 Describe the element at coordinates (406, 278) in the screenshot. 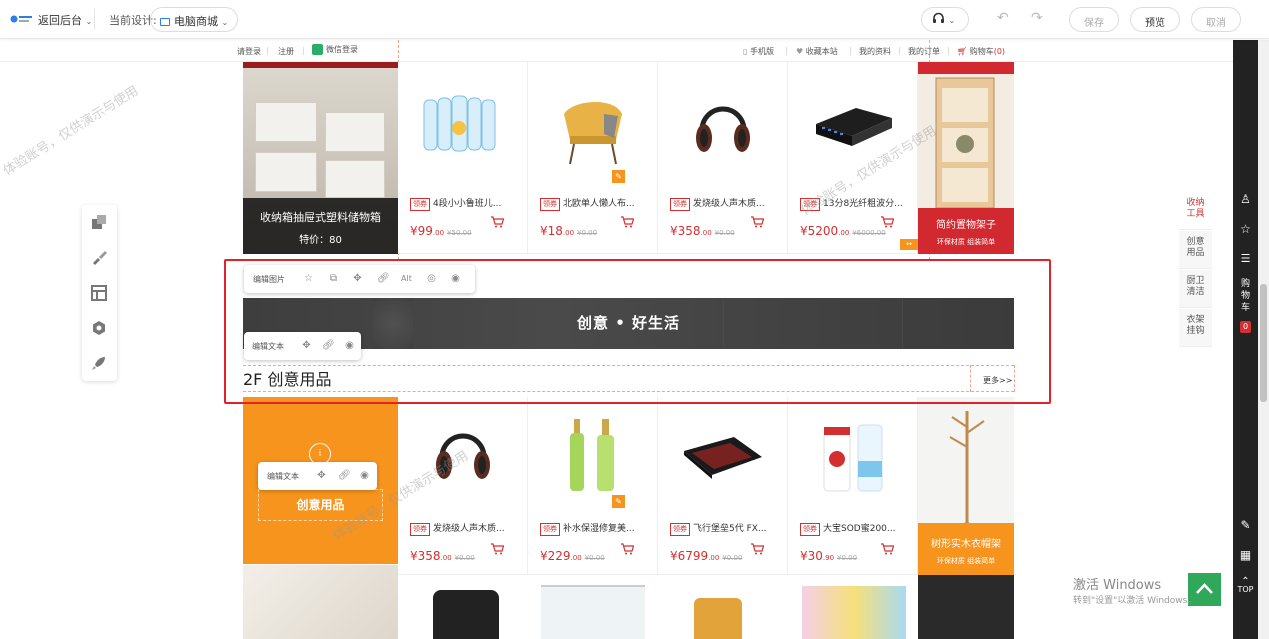

I see `alt-text-button: Alt` at that location.